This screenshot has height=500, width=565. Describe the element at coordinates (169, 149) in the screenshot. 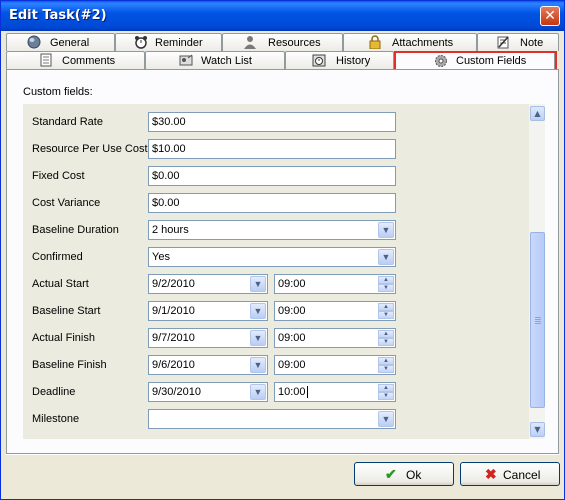

I see `resource-per-use-cost-value: $10.00` at that location.